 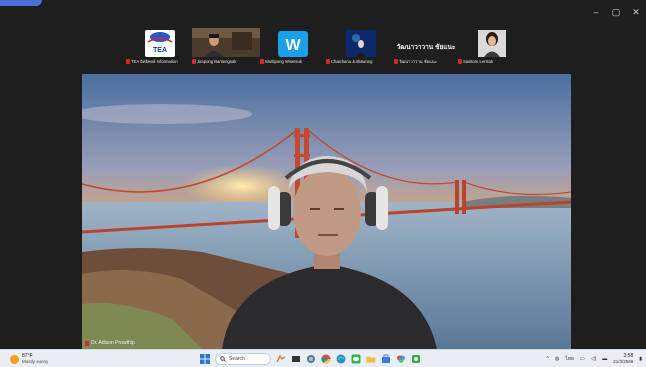 What do you see at coordinates (154, 61) in the screenshot?
I see `participant-name: TEA อิทธิพงษ์ Information` at bounding box center [154, 61].